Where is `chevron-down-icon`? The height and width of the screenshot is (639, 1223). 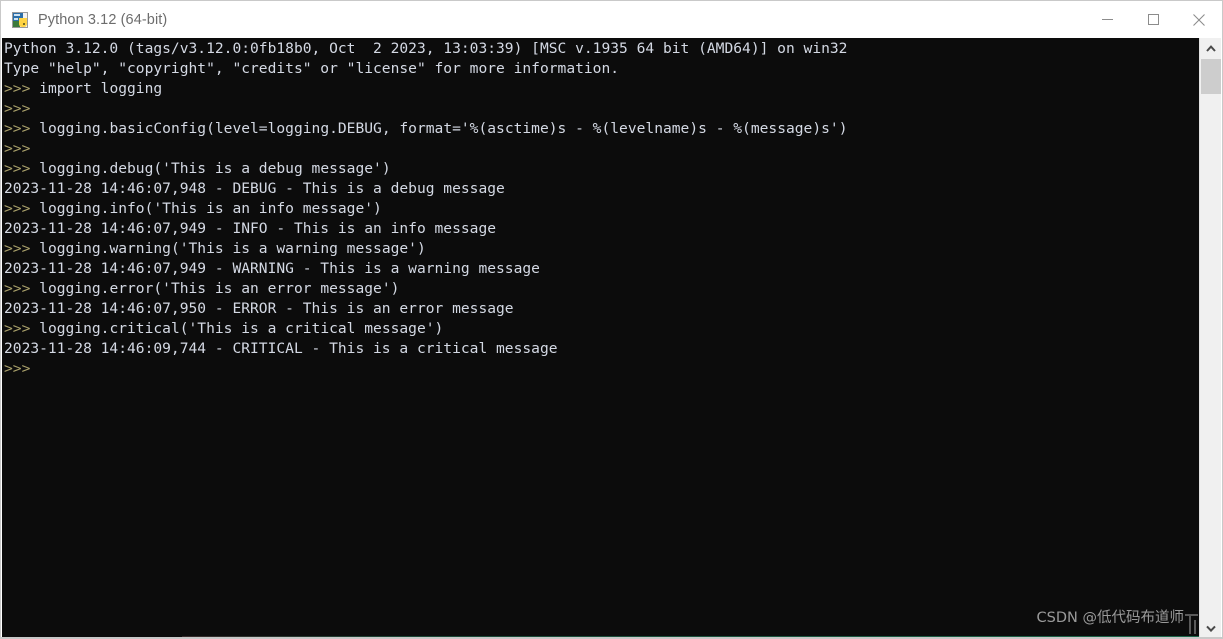
chevron-down-icon is located at coordinates (1210, 628).